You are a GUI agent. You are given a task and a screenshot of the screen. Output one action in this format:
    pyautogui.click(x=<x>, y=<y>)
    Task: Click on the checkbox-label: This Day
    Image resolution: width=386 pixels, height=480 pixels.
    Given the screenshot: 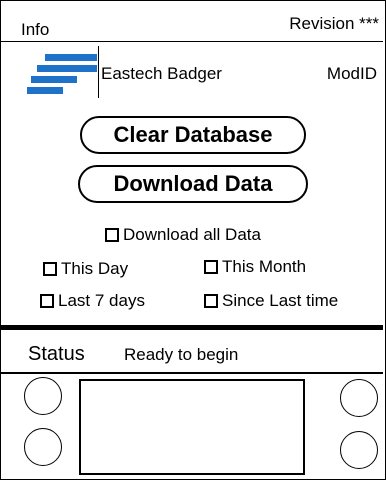 What is the action you would take?
    pyautogui.click(x=95, y=268)
    